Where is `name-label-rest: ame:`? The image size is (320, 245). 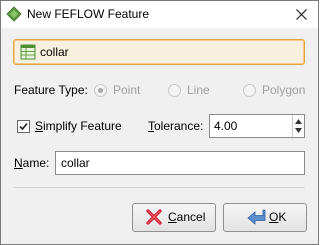 name-label-rest: ame: is located at coordinates (36, 163).